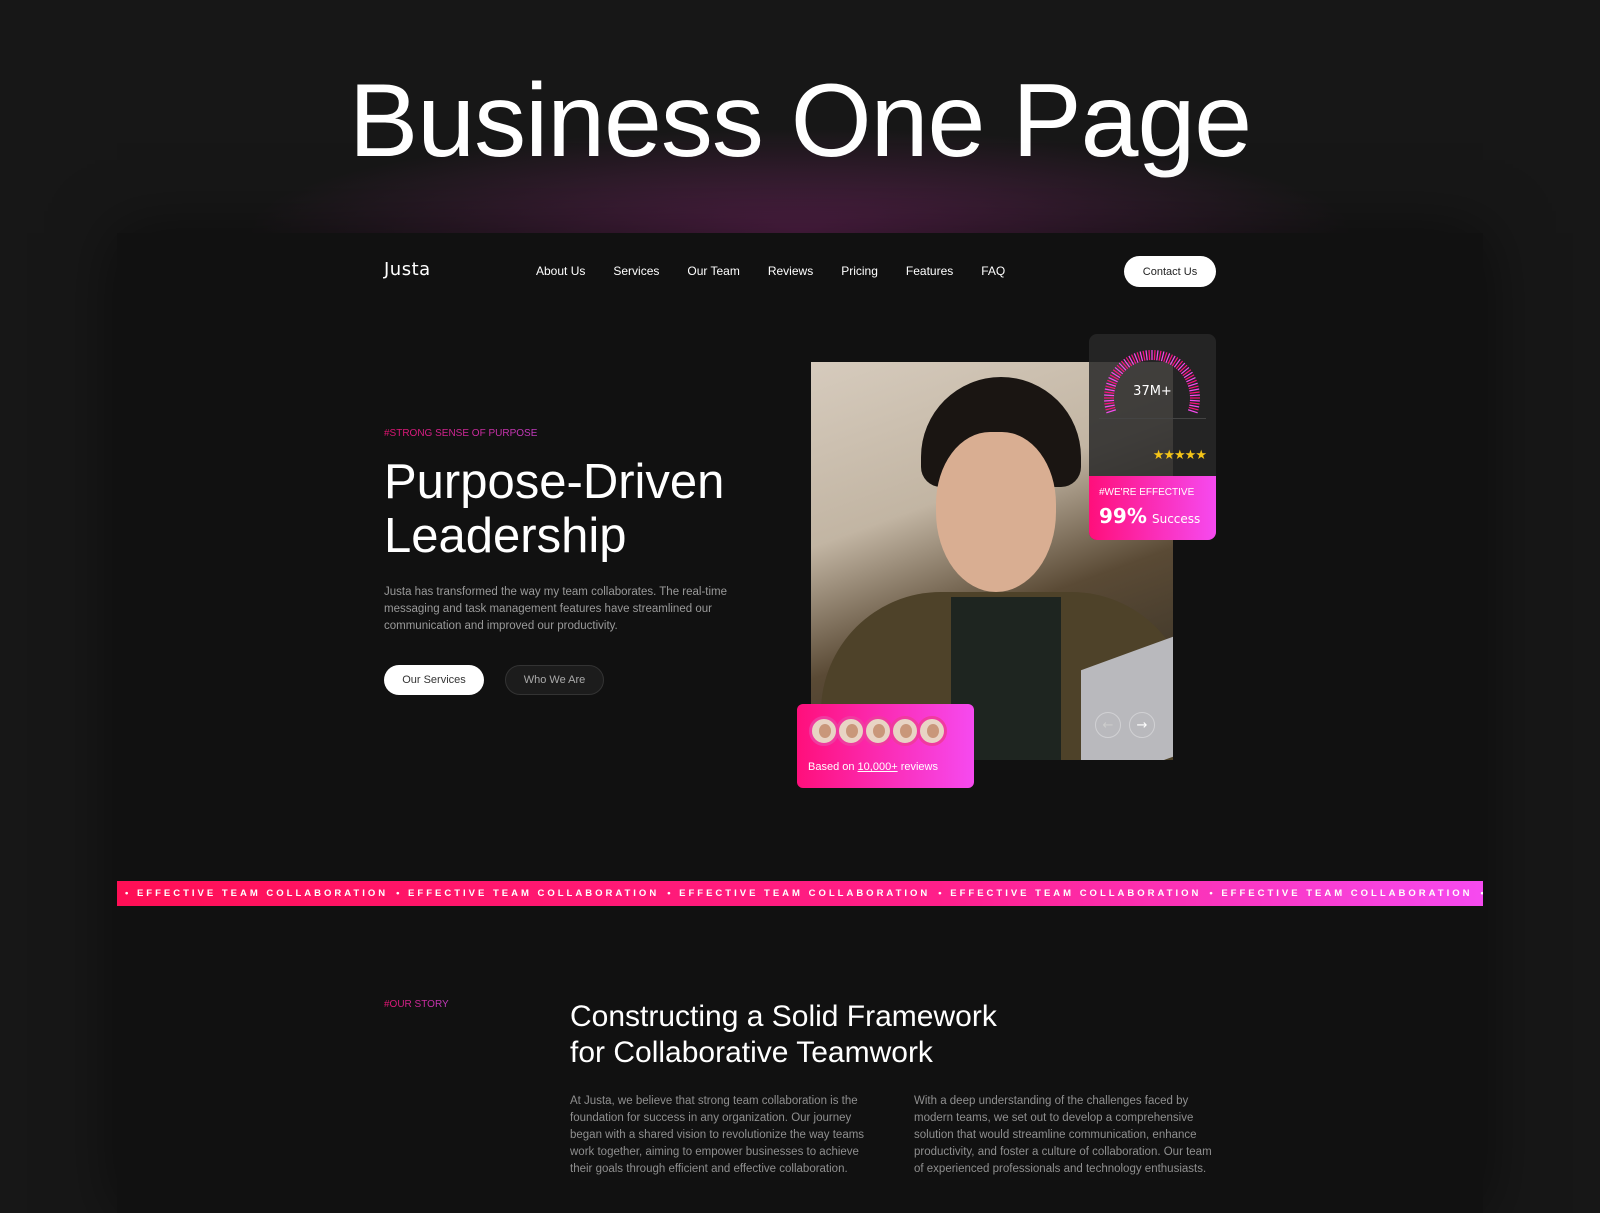  Describe the element at coordinates (751, 1052) in the screenshot. I see `story-title-line: for Collaborative Teamwork` at that location.